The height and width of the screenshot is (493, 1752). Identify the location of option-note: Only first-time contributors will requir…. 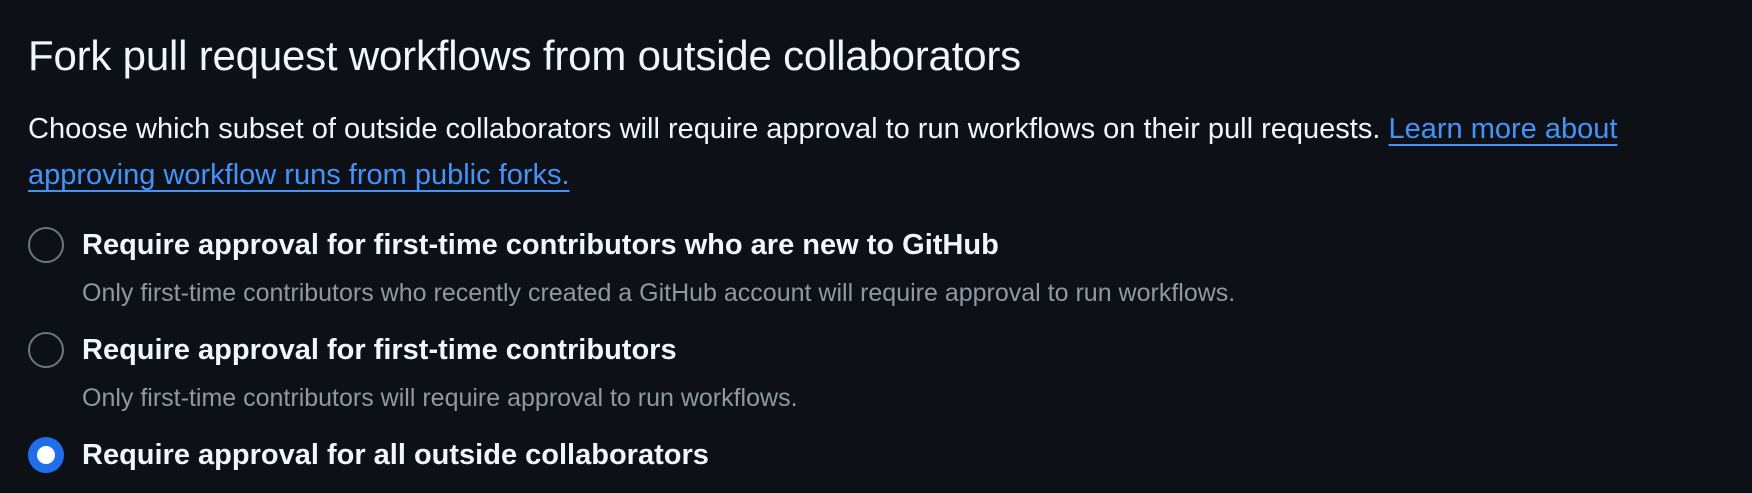
(440, 398).